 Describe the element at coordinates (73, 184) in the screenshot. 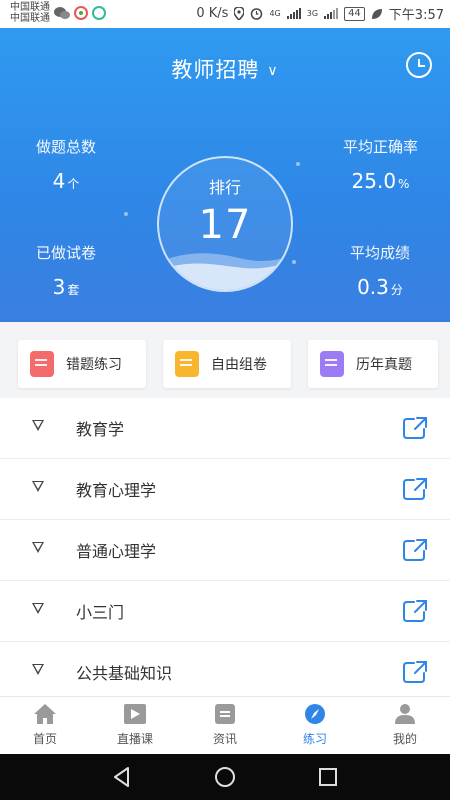

I see `stat-unit: 个` at that location.